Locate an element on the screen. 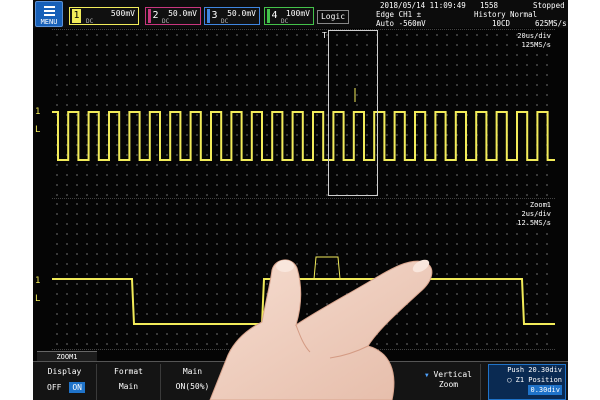  menu-label: MENU is located at coordinates (49, 22).